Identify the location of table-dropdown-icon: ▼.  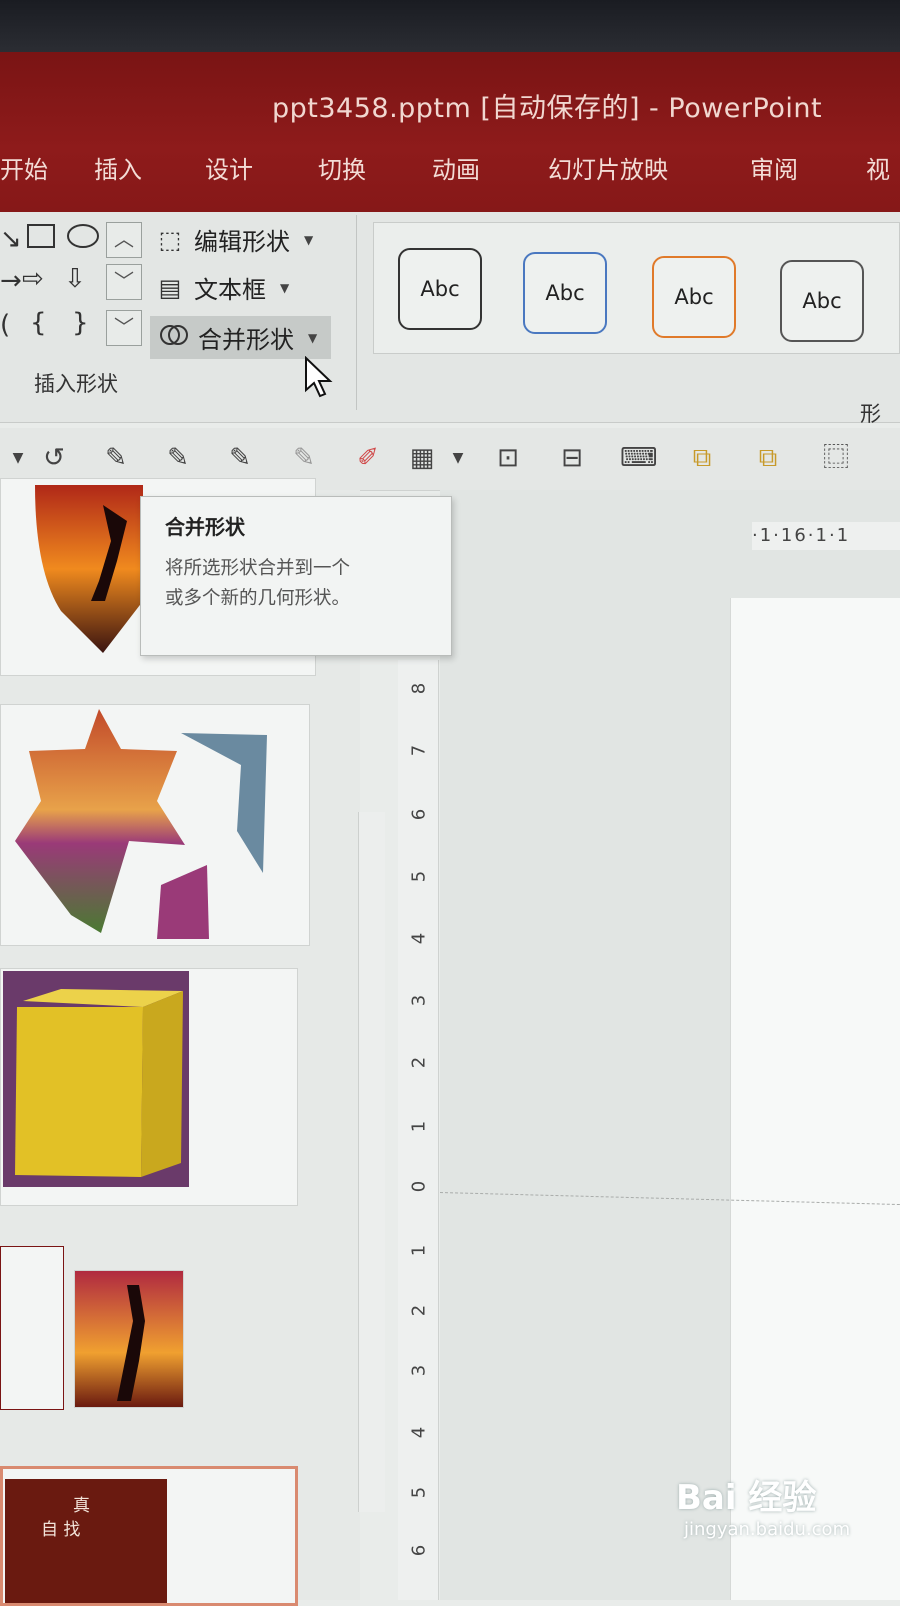
(458, 458).